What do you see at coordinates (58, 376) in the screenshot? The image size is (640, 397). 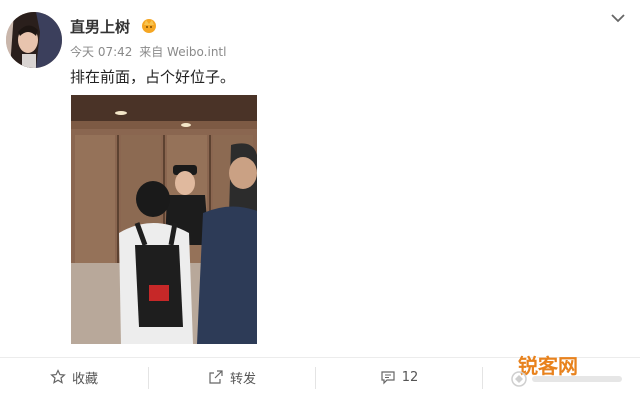 I see `star-icon` at bounding box center [58, 376].